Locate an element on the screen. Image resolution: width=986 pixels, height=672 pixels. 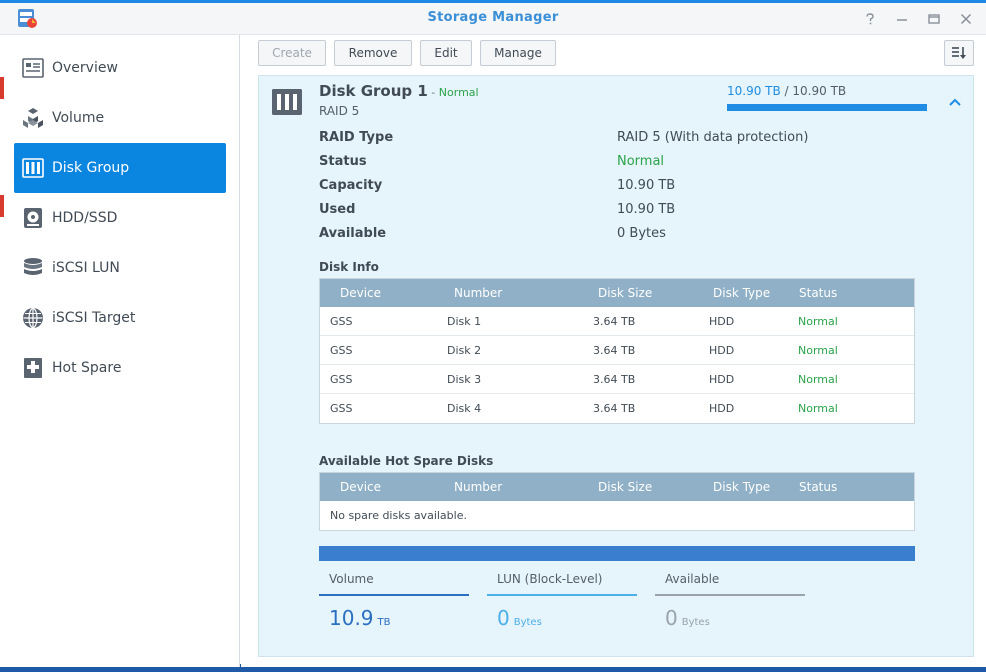
disk-group-title: Disk Group 1 - Normal is located at coordinates (399, 91).